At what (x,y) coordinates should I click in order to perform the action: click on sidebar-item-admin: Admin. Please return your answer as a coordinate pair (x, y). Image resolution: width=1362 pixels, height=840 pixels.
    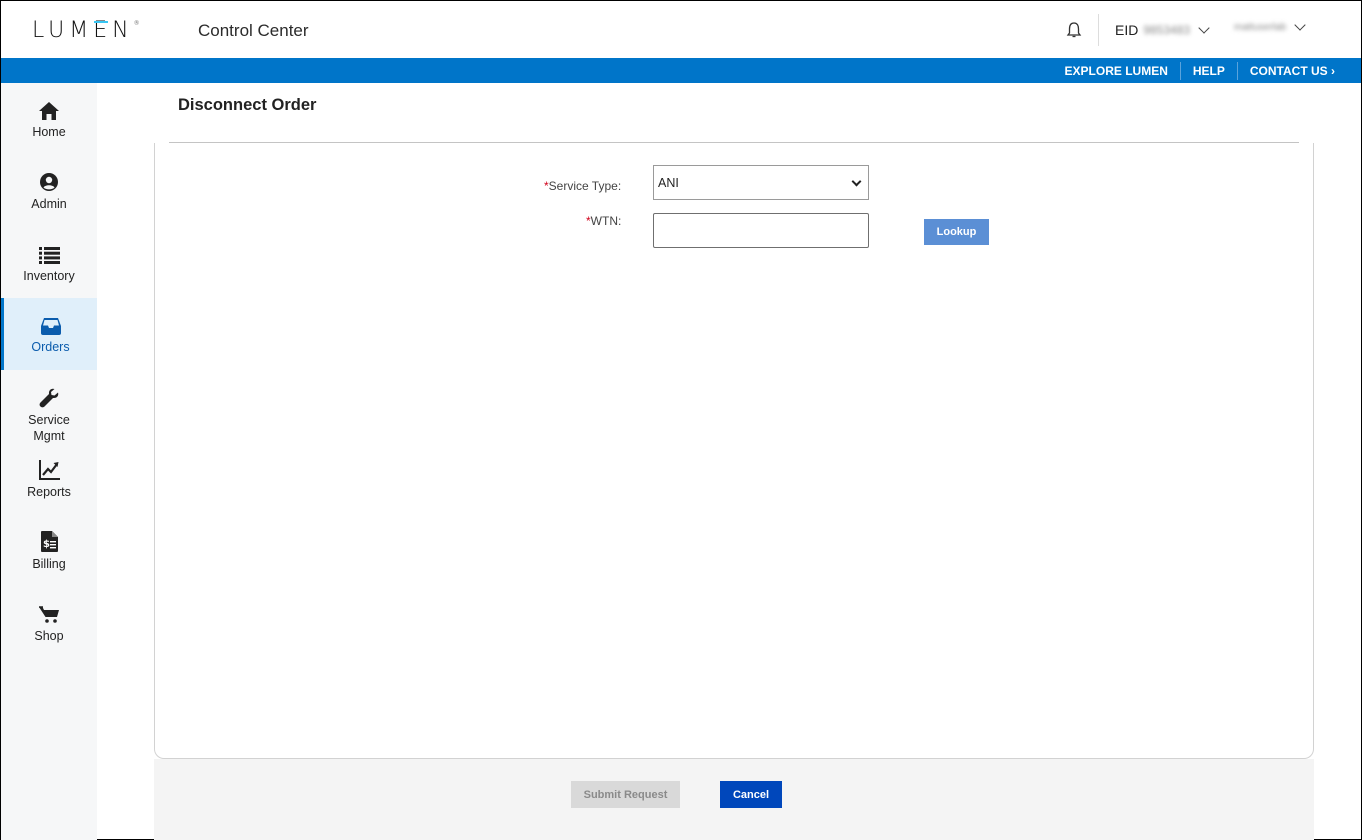
    Looking at the image, I should click on (49, 191).